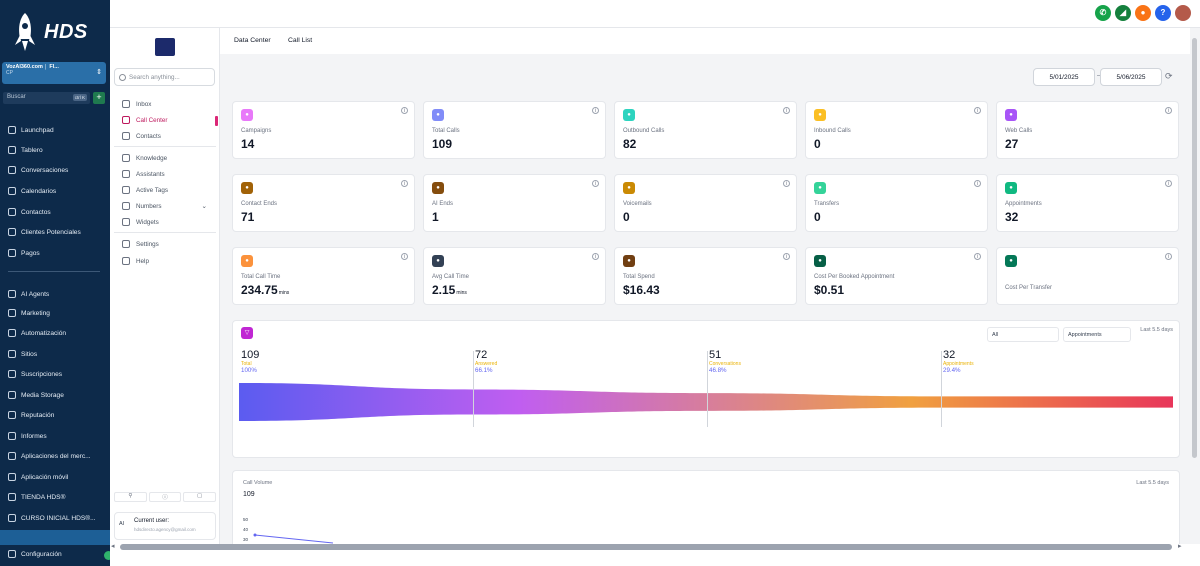 The width and height of the screenshot is (1200, 566). Describe the element at coordinates (29, 313) in the screenshot. I see `sidebar-item-marketing: Marketing` at that location.